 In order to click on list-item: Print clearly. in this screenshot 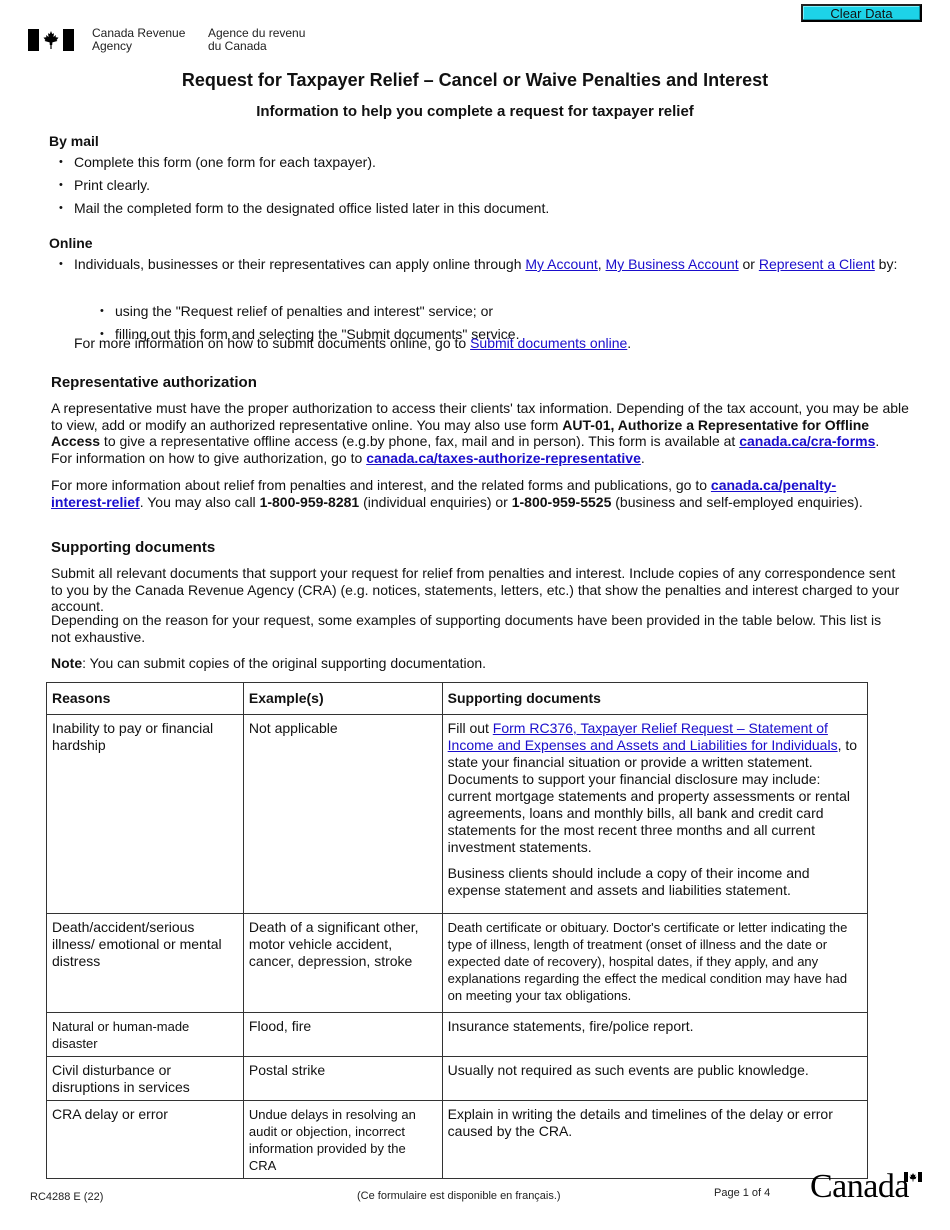, I will do `click(303, 188)`.